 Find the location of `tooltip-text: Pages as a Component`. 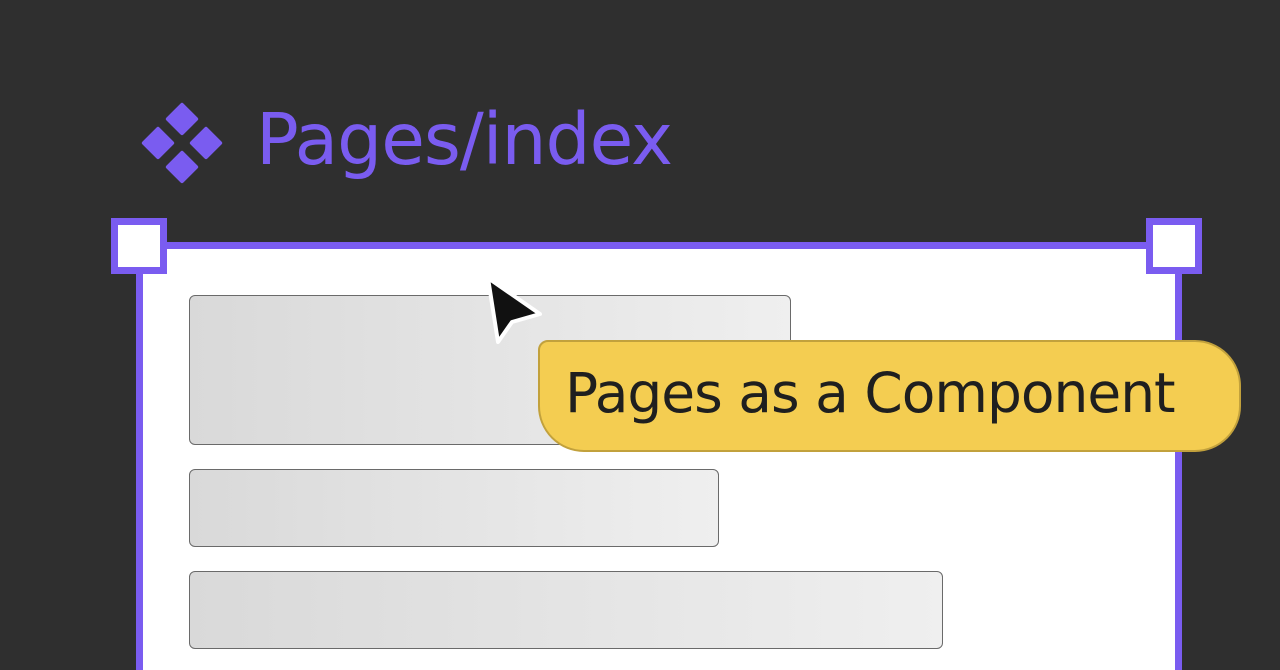

tooltip-text: Pages as a Component is located at coordinates (870, 392).